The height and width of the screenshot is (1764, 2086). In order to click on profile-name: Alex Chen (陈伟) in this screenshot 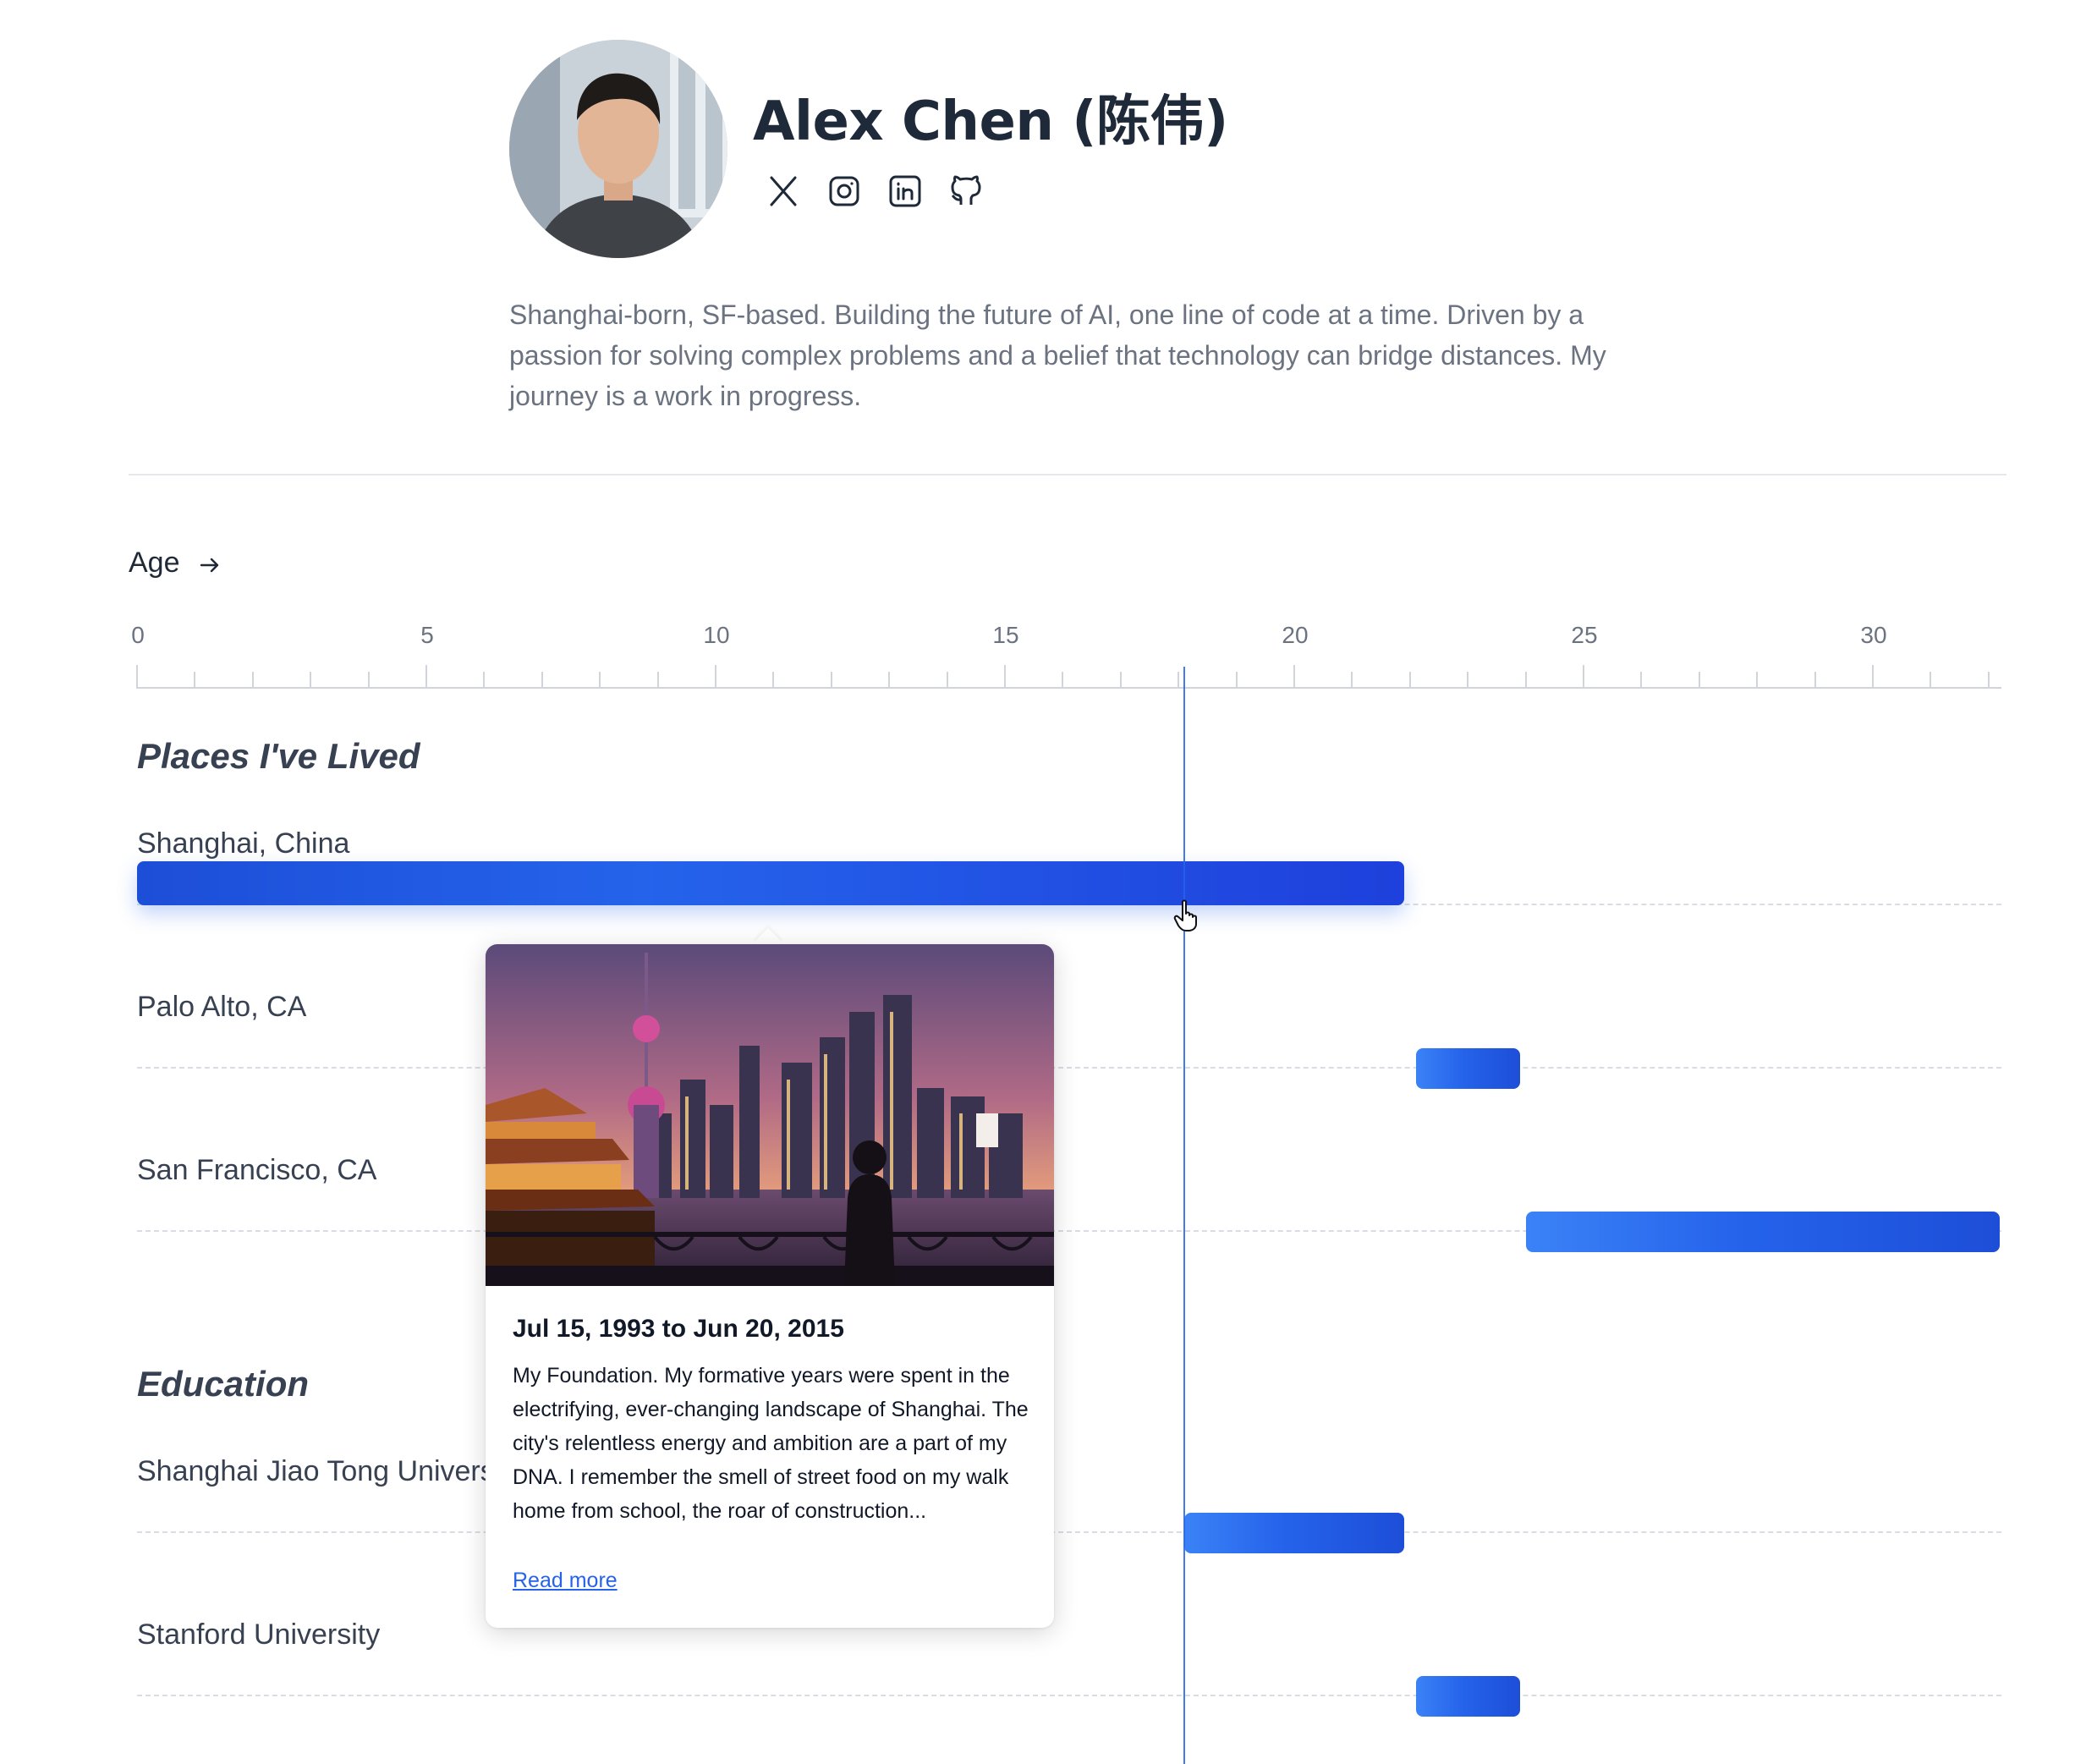, I will do `click(991, 122)`.